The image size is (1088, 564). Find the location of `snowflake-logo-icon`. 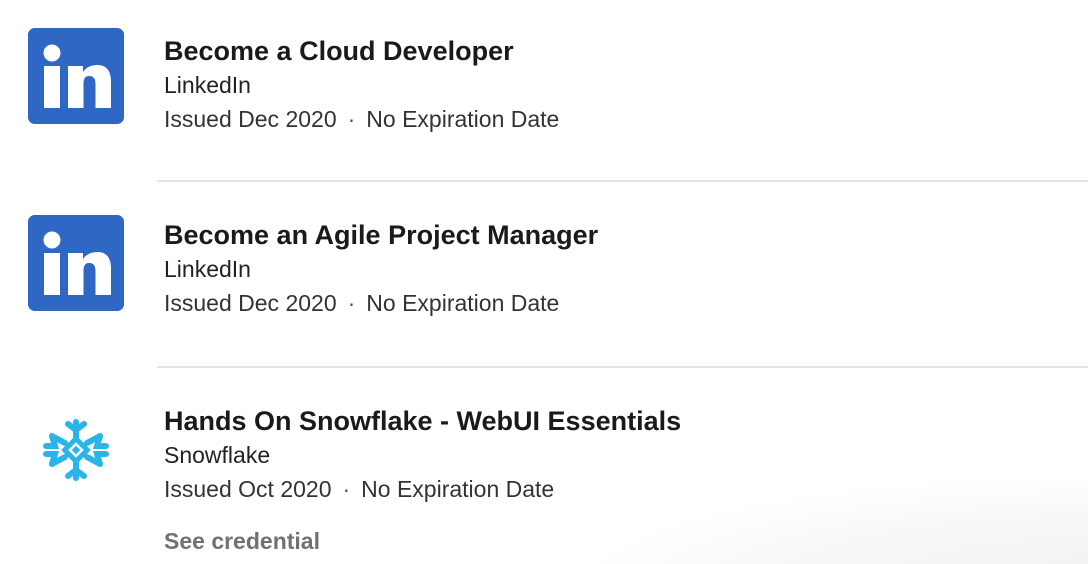

snowflake-logo-icon is located at coordinates (76, 450).